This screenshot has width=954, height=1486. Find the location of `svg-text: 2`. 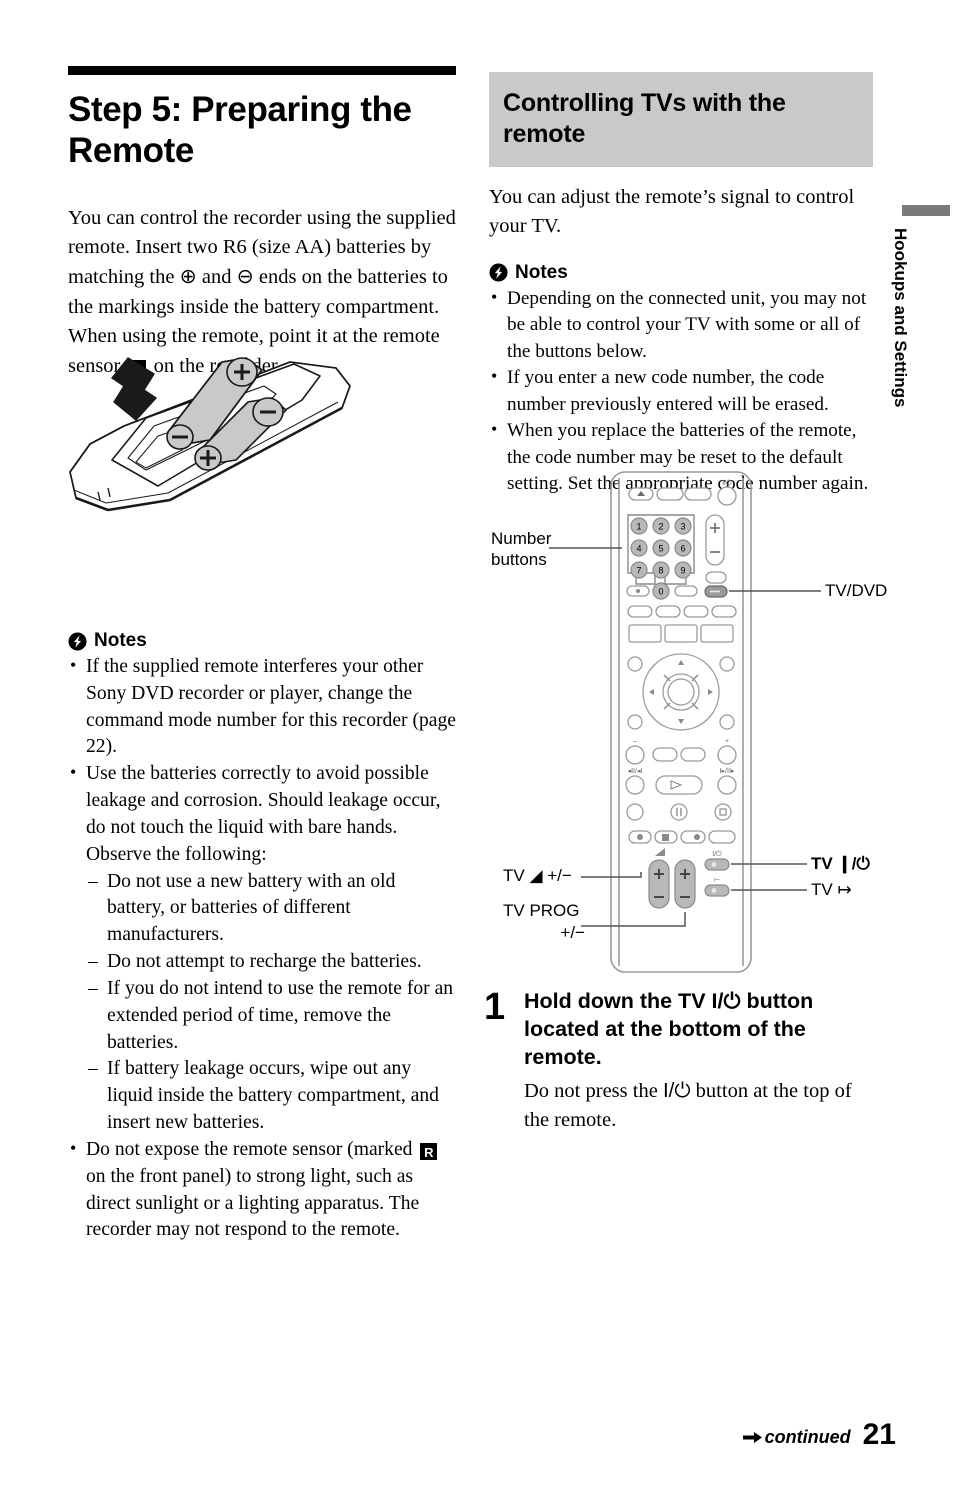

svg-text: 2 is located at coordinates (660, 527).